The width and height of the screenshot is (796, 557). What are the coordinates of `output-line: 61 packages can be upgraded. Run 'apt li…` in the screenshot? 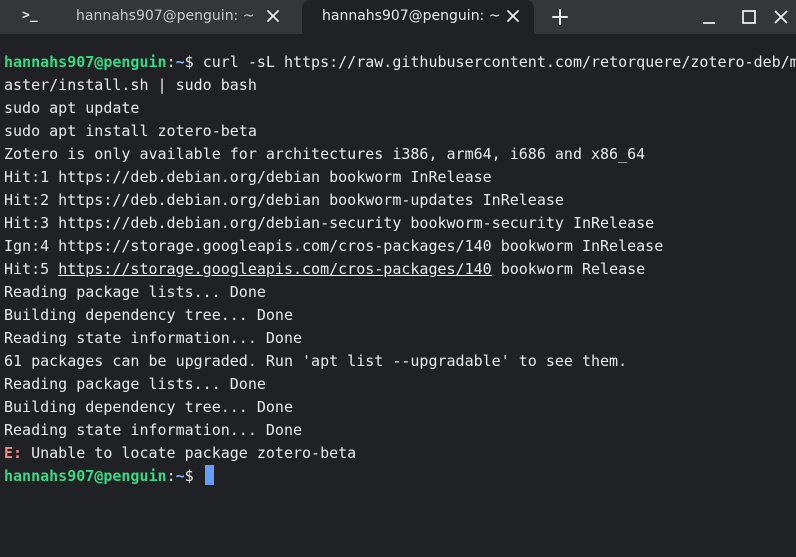 It's located at (316, 361).